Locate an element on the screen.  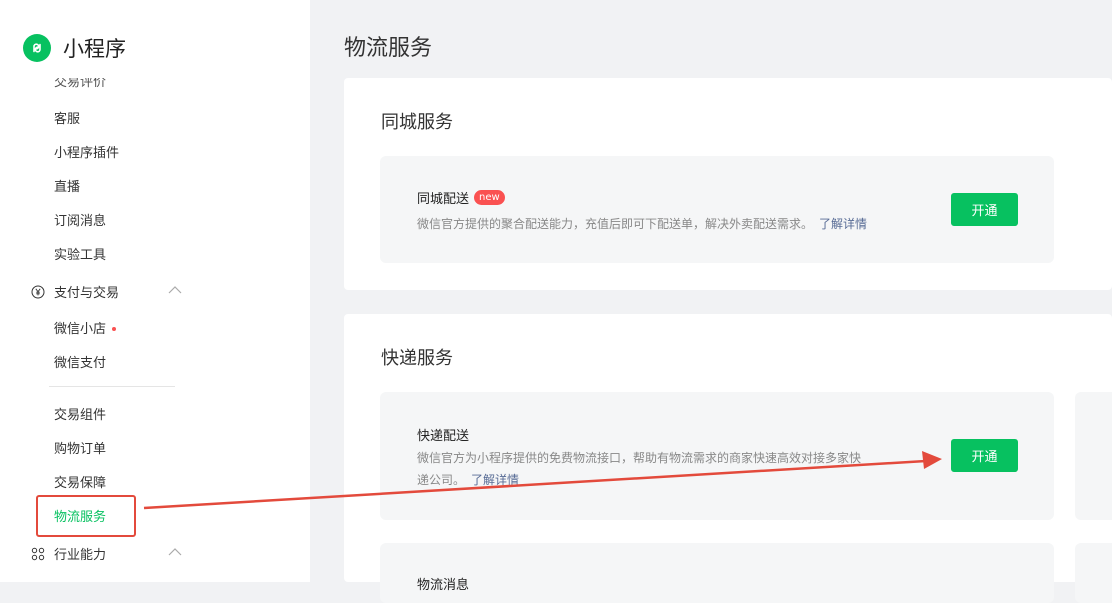
sidebar-group-industry: 行业能力 is located at coordinates (106, 553).